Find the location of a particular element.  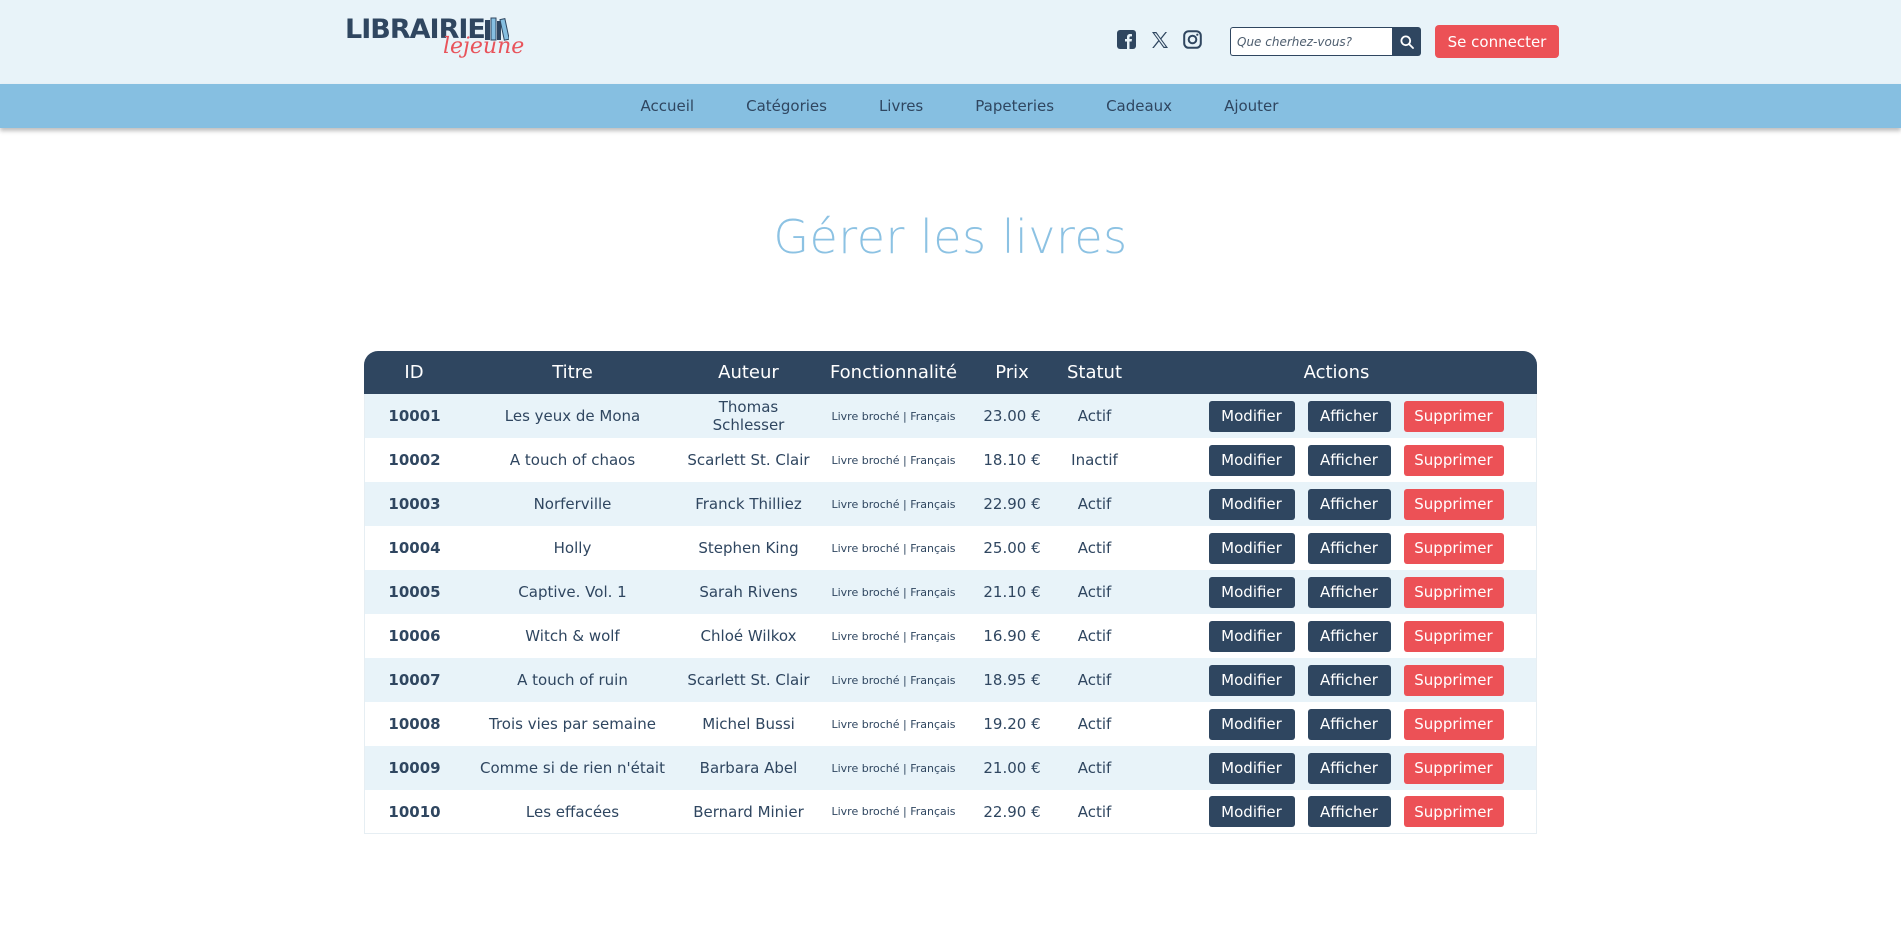

cell-id: 10005 is located at coordinates (414, 592).